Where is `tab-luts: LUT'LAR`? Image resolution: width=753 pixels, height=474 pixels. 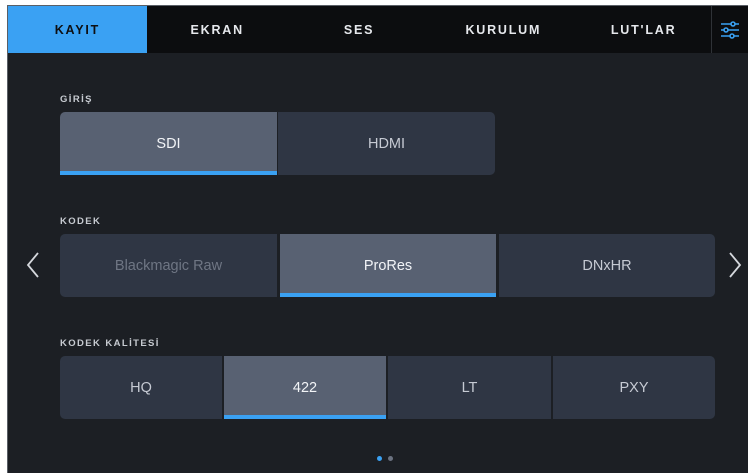 tab-luts: LUT'LAR is located at coordinates (643, 29).